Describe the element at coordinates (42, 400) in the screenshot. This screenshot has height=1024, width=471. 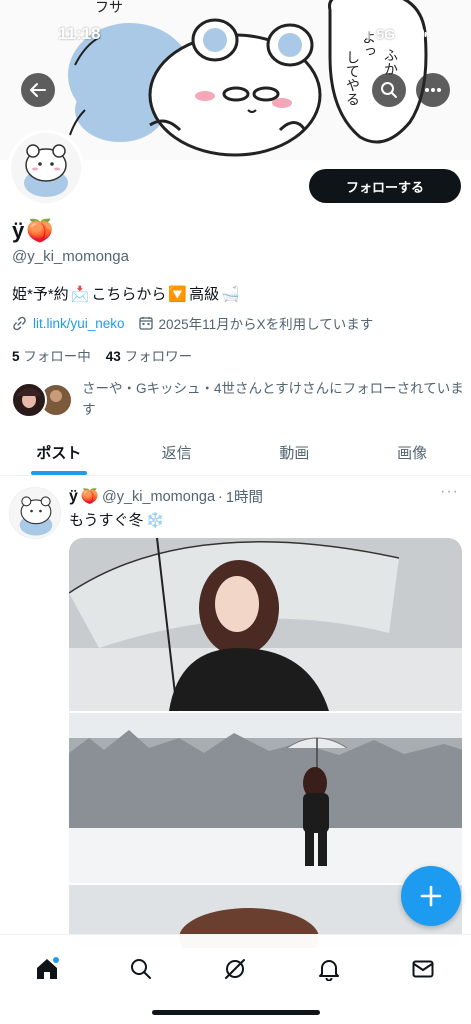
I see `known-followers-avatars` at that location.